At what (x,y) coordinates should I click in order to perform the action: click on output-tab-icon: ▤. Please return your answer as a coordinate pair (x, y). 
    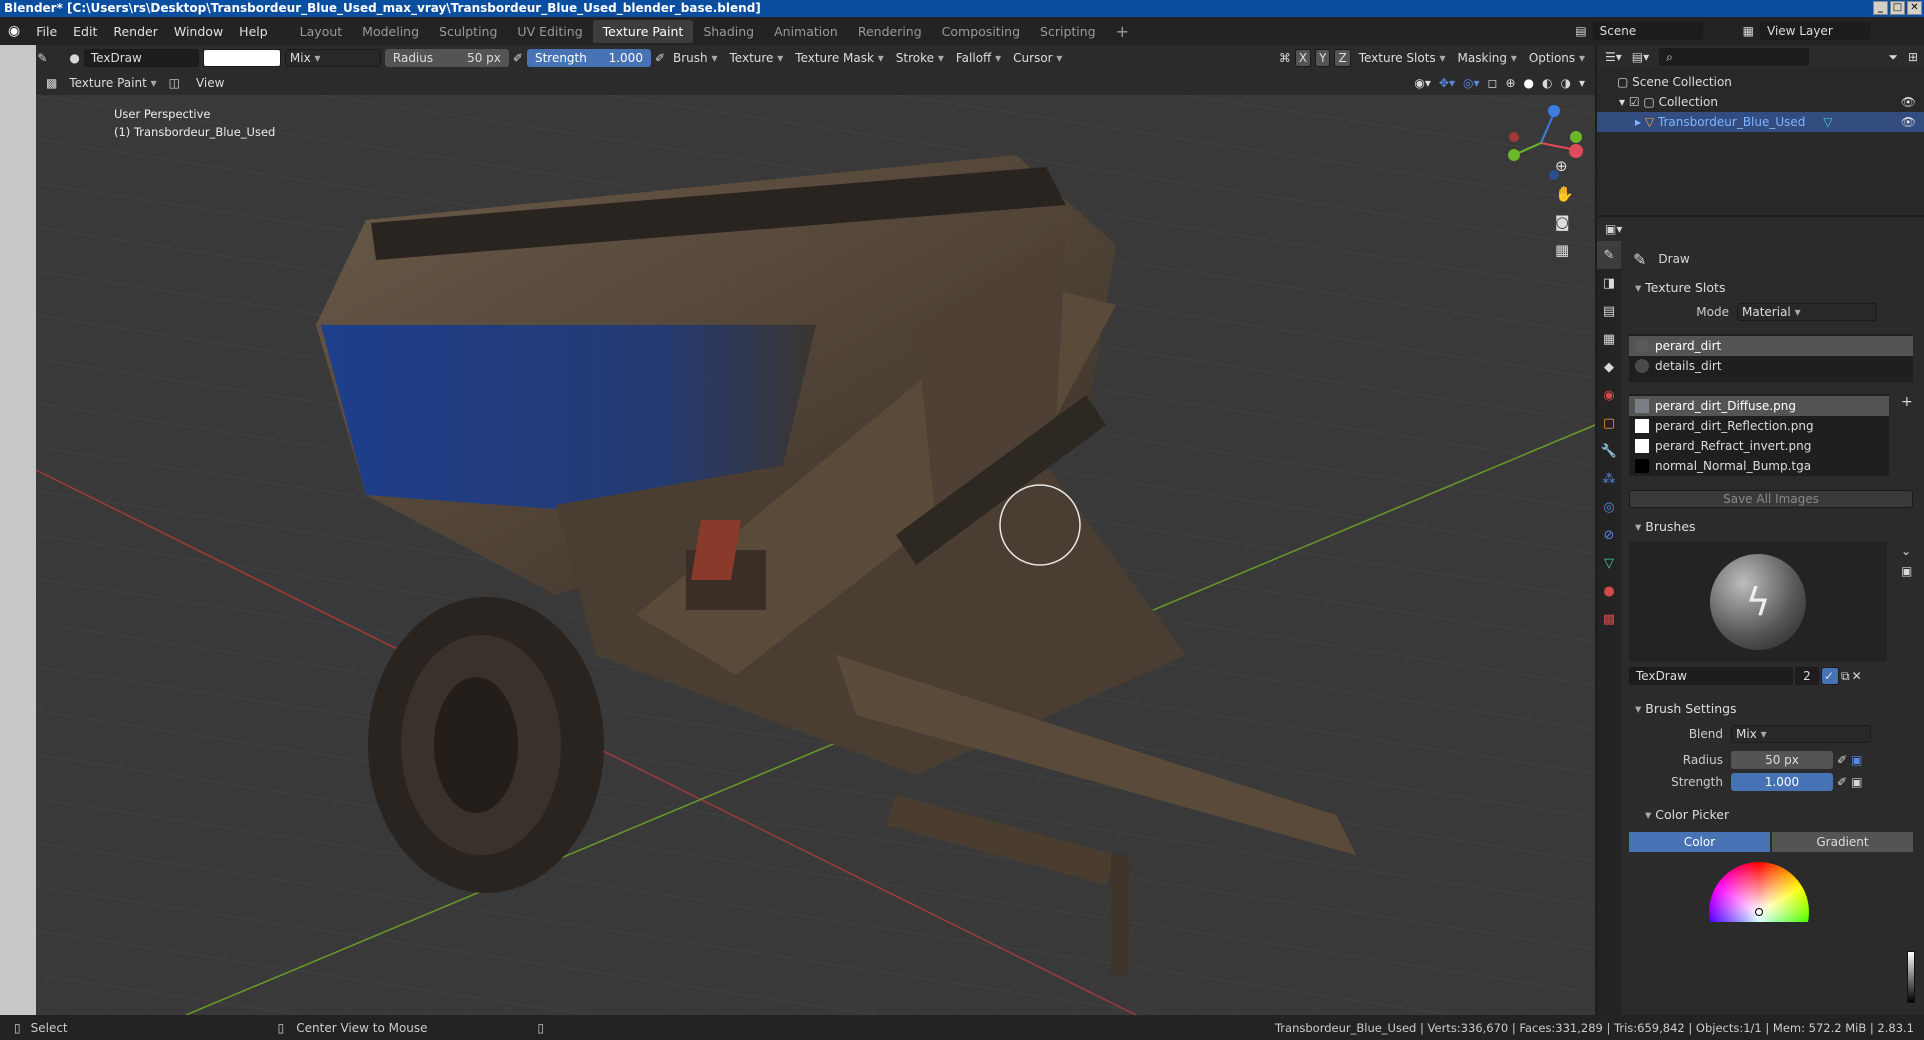
    Looking at the image, I should click on (1609, 311).